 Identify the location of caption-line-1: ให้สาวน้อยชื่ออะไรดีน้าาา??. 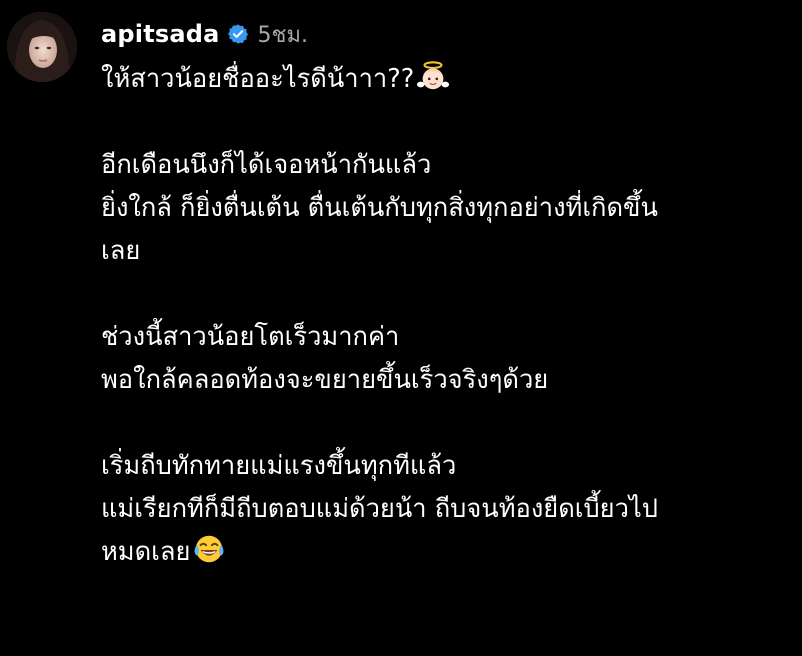
(446, 79).